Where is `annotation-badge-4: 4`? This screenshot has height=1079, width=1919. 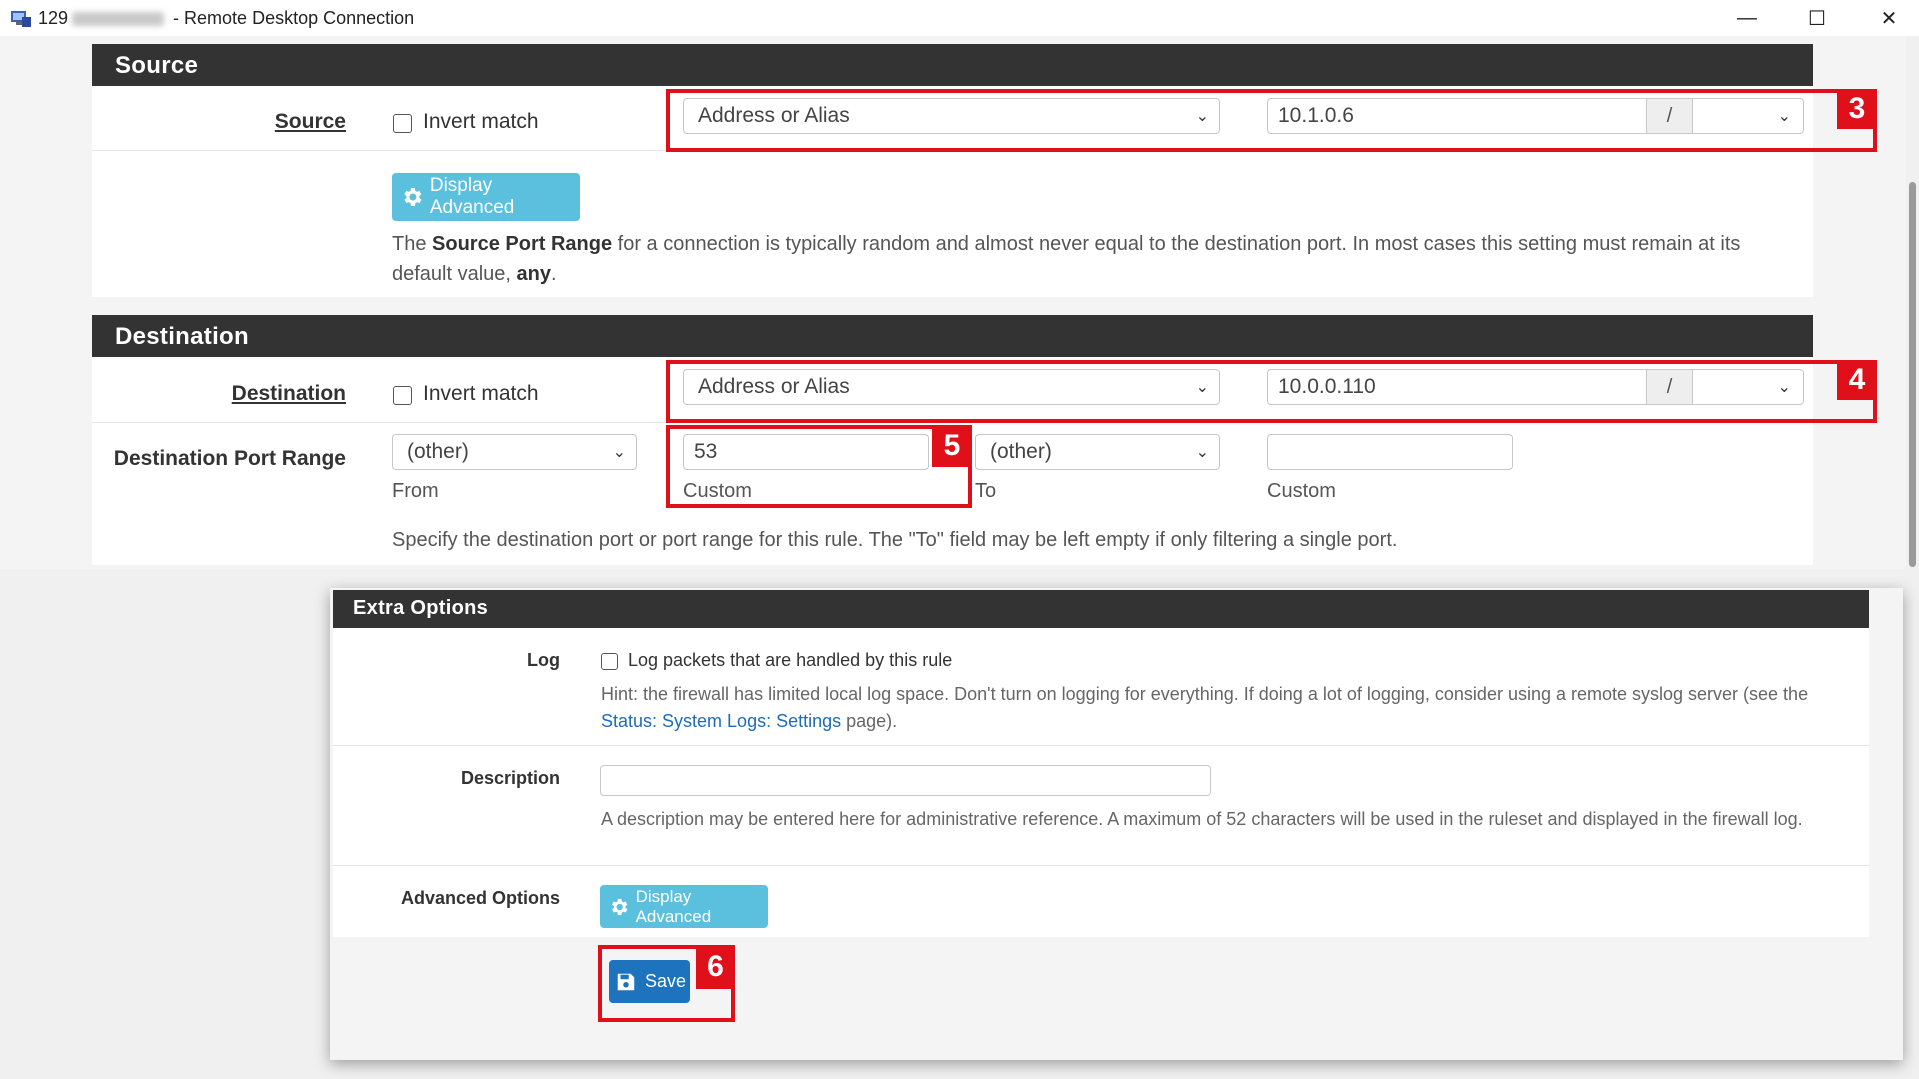
annotation-badge-4: 4 is located at coordinates (1857, 380).